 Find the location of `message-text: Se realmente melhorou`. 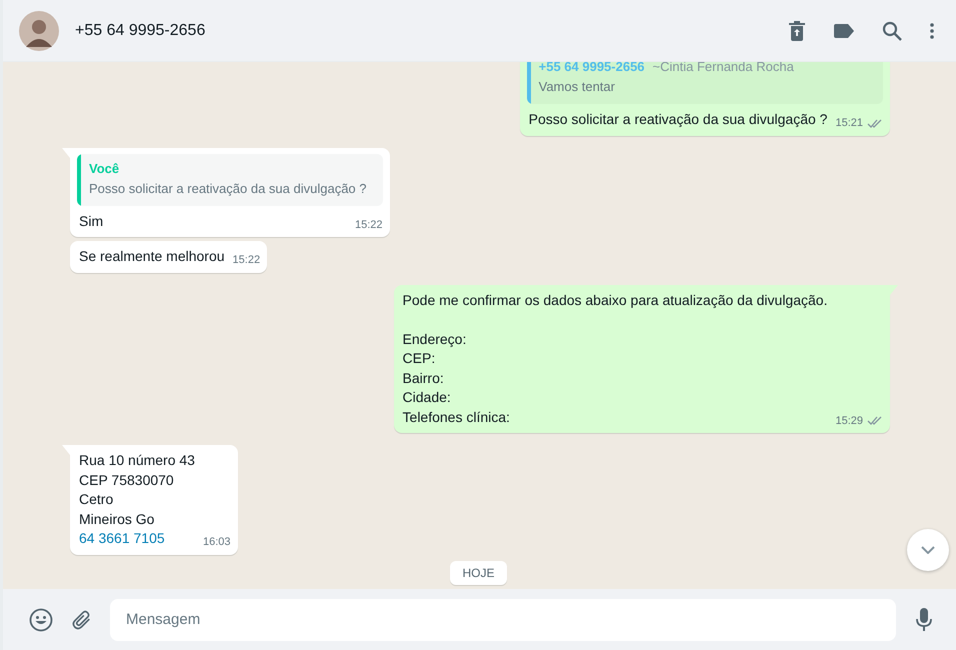

message-text: Se realmente melhorou is located at coordinates (152, 256).